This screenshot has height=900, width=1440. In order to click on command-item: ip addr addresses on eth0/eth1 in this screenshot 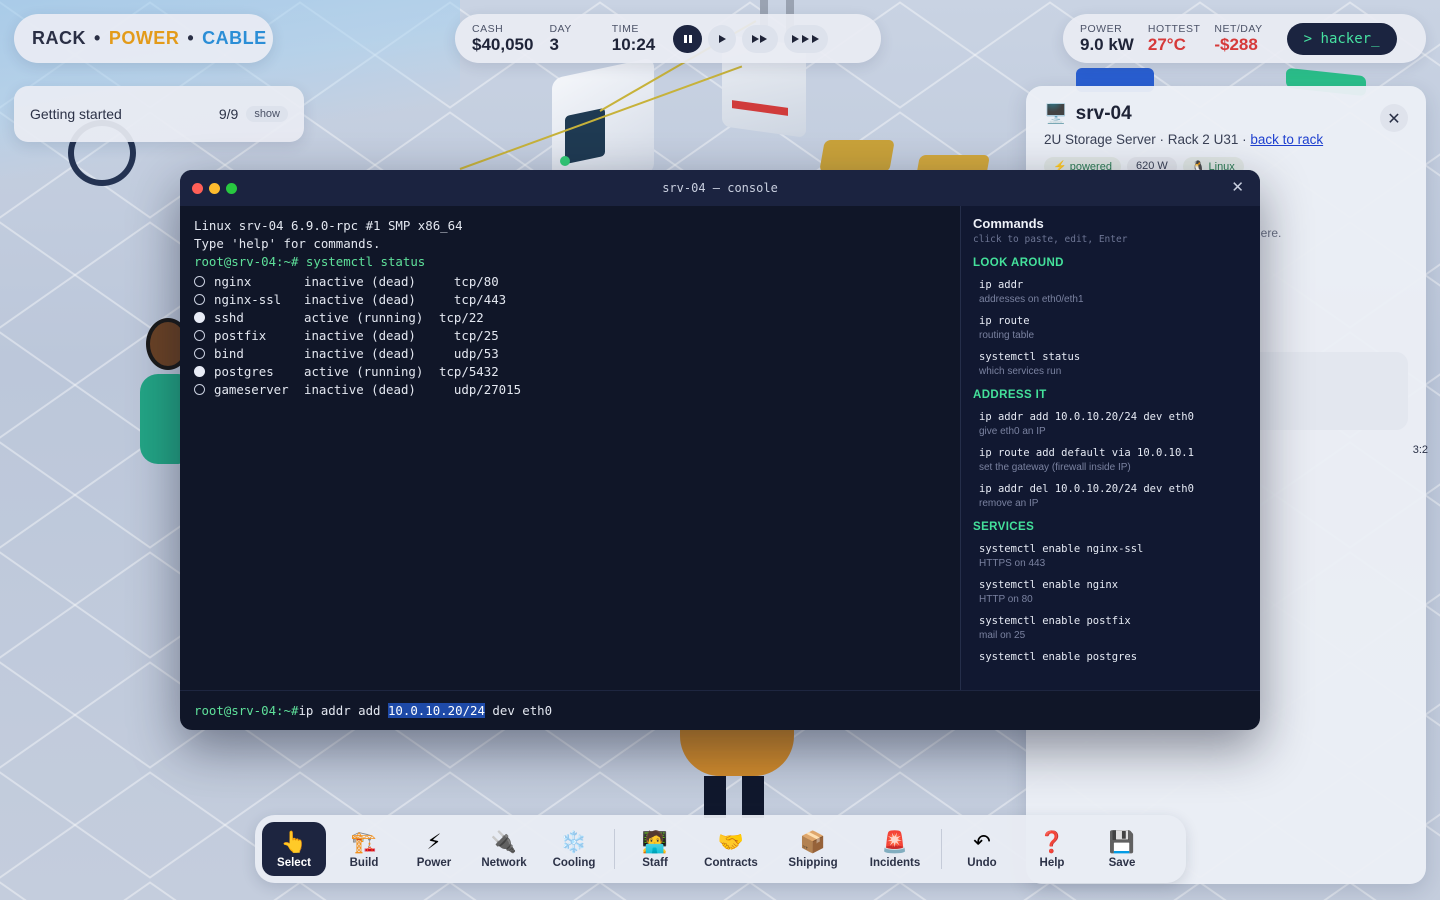, I will do `click(1110, 292)`.